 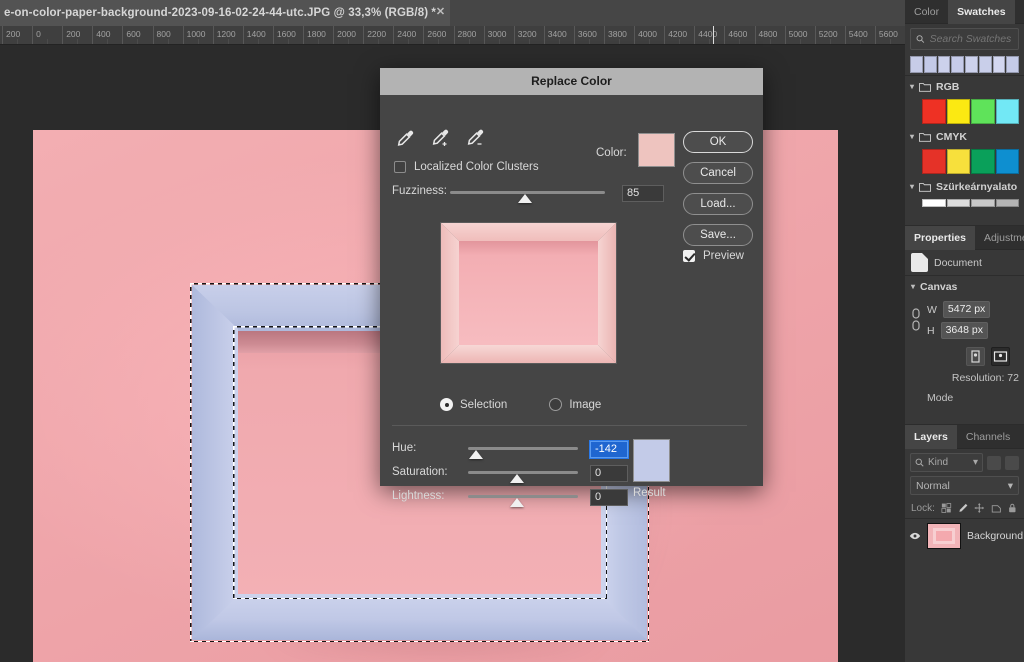 I want to click on blend-mode-select: Normal ▾, so click(x=964, y=485).